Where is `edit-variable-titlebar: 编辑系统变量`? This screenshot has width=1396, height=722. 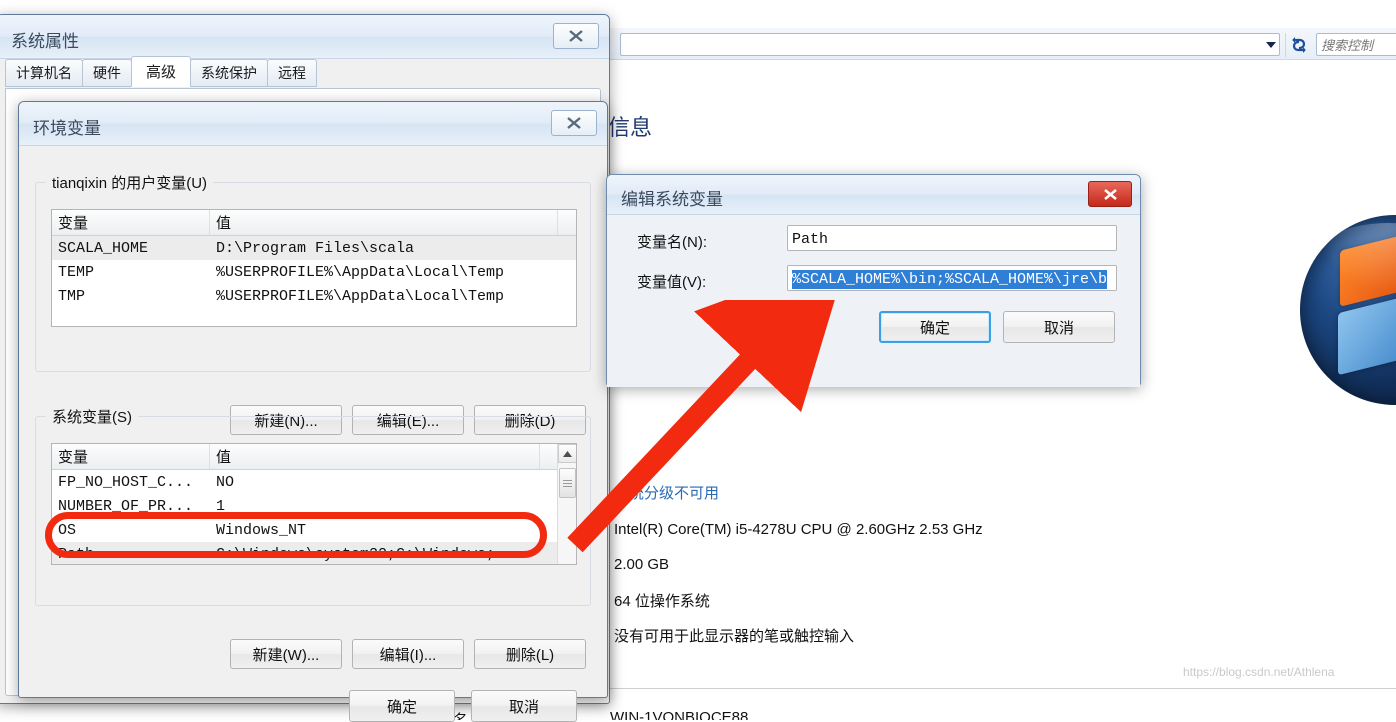
edit-variable-titlebar: 编辑系统变量 is located at coordinates (873, 195).